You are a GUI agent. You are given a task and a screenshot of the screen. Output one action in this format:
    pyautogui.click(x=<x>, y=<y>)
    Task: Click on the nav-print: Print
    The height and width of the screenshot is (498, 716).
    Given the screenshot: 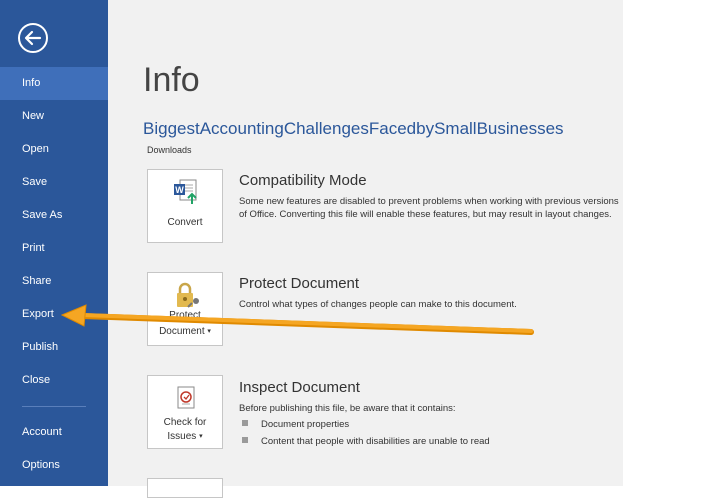 What is the action you would take?
    pyautogui.click(x=54, y=248)
    